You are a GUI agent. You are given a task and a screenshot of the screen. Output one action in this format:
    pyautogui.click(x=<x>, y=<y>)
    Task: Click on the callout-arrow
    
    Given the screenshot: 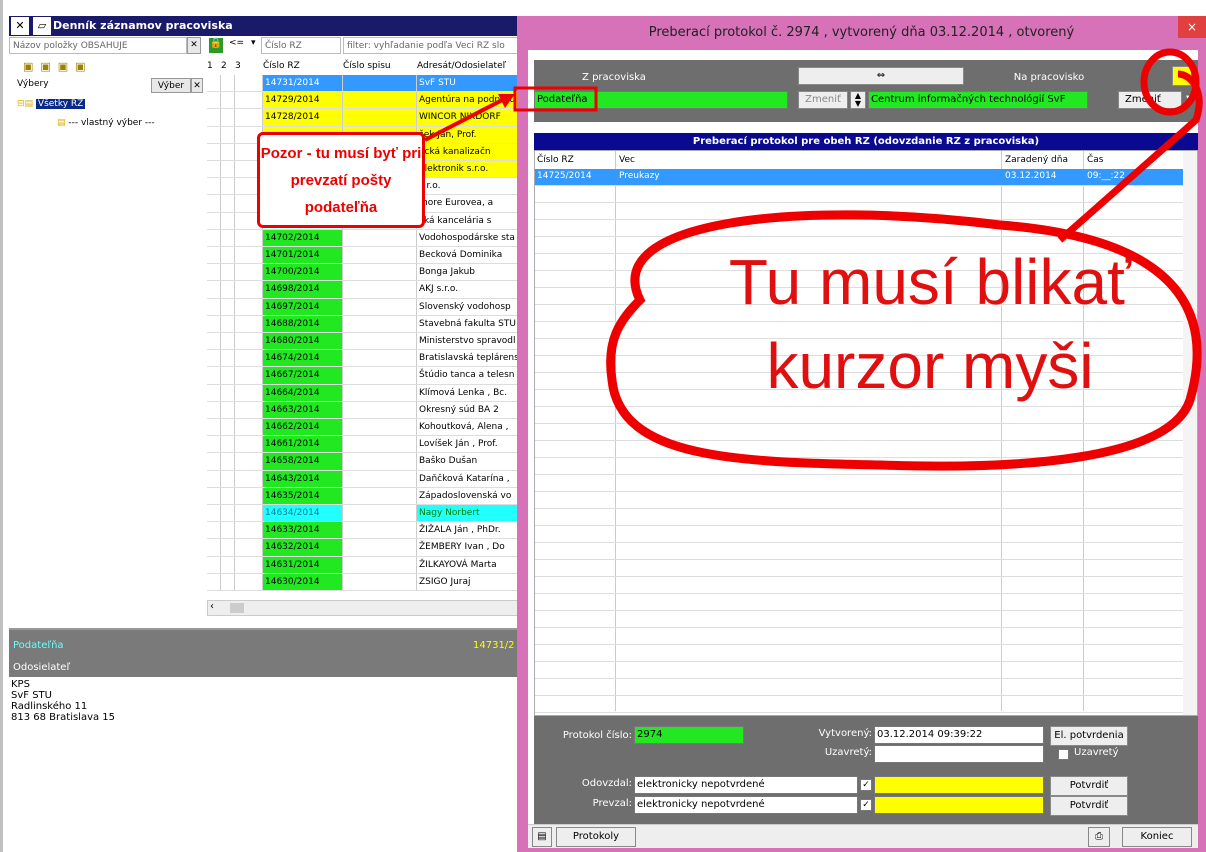 What is the action you would take?
    pyautogui.click(x=467, y=118)
    